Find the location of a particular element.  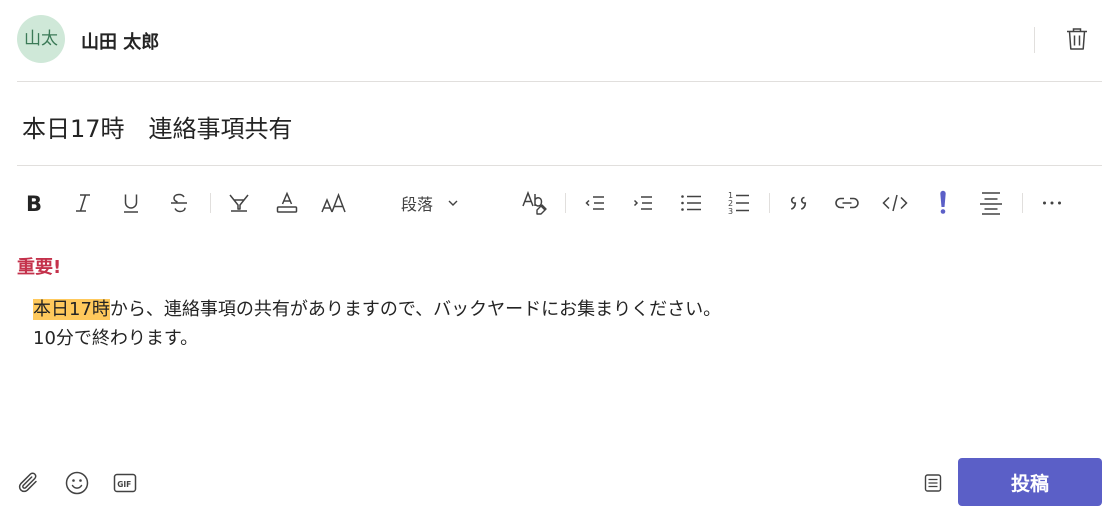

paperclip-icon is located at coordinates (27, 482).